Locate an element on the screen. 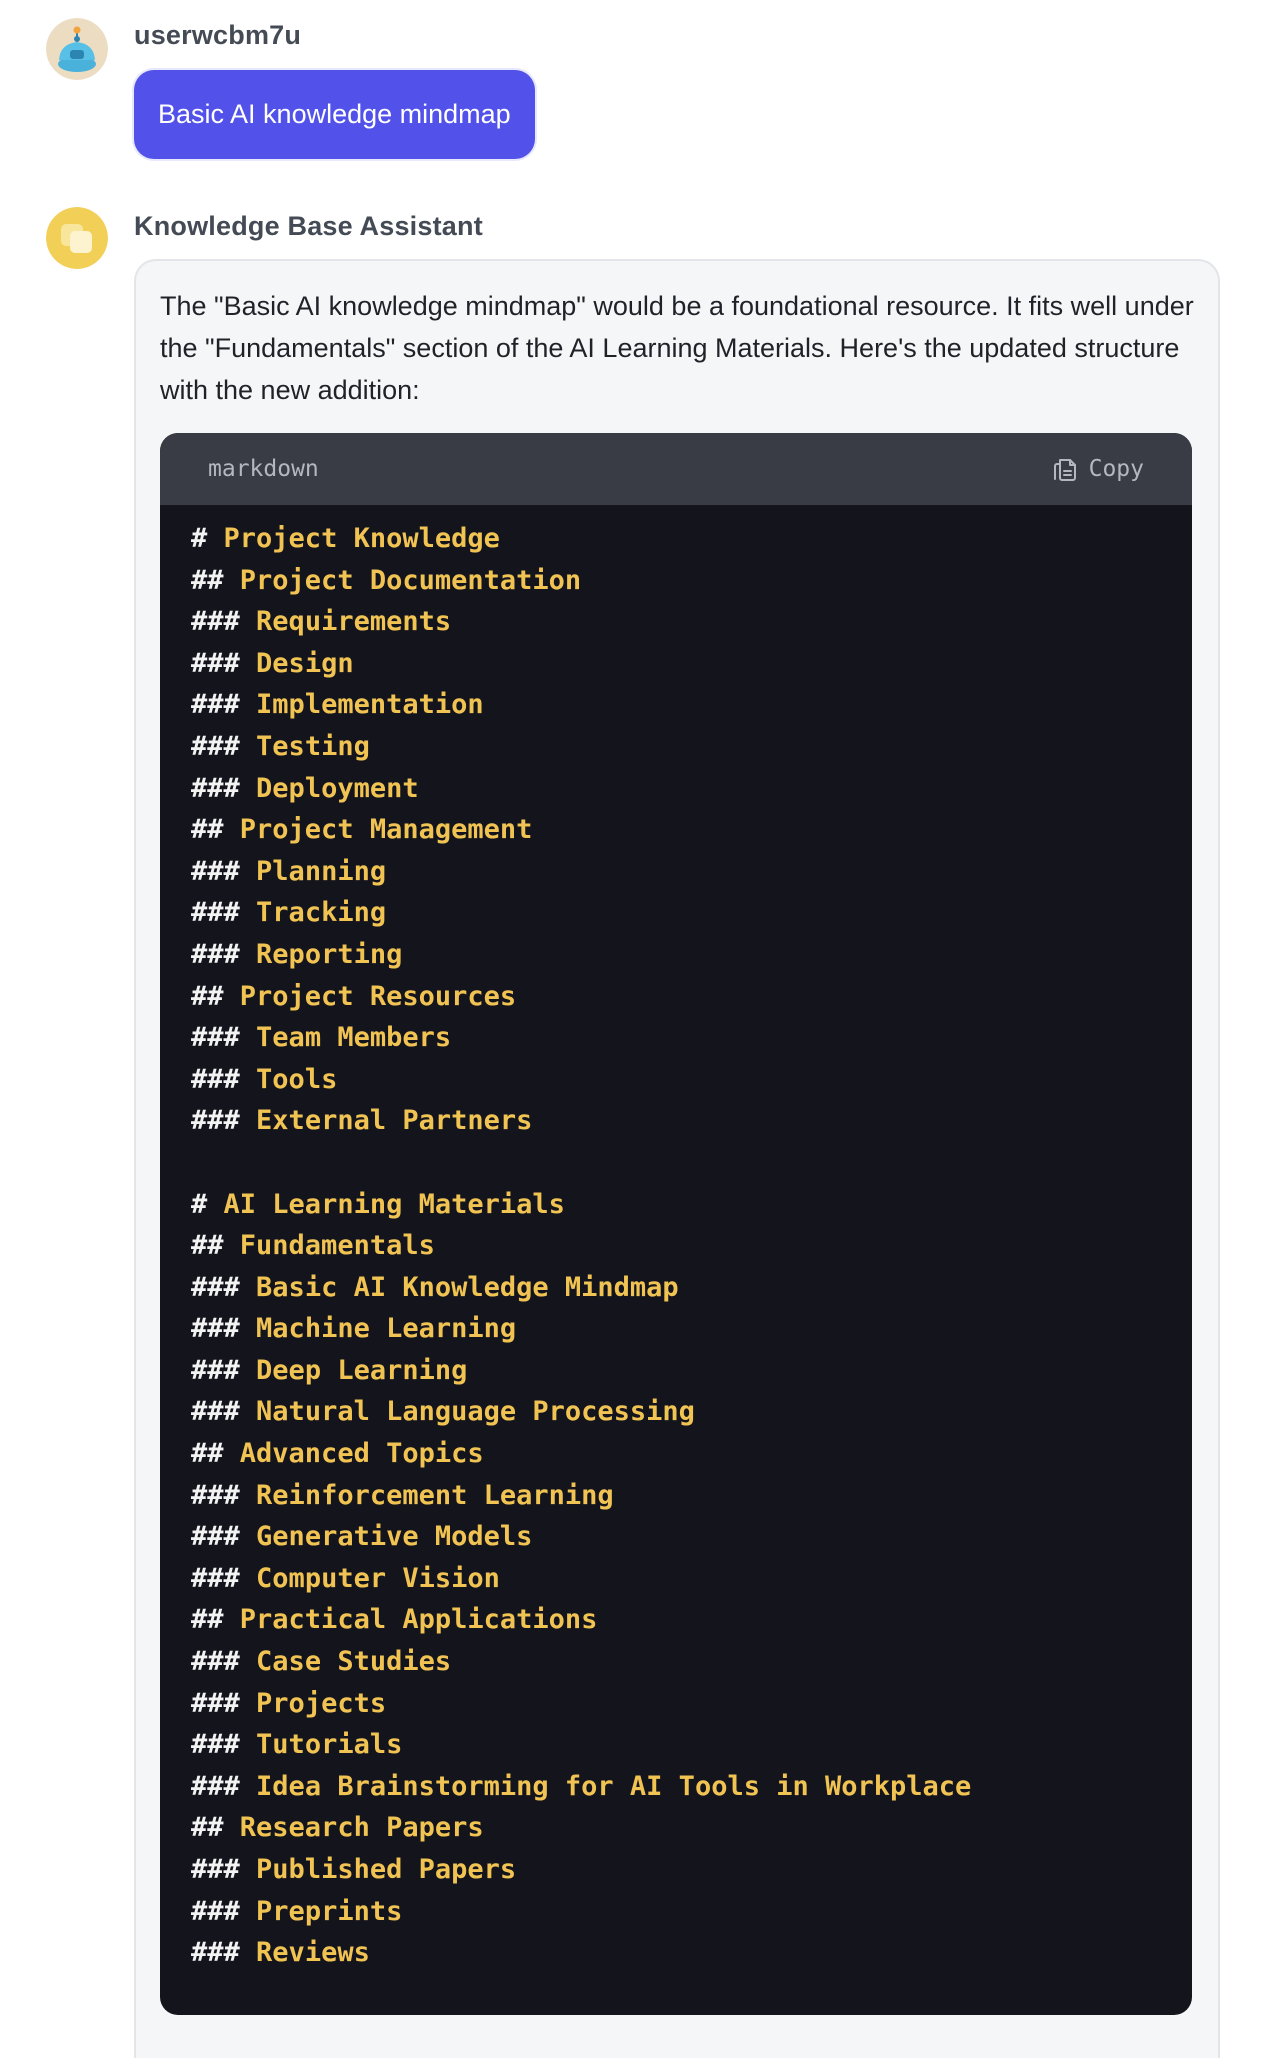 This screenshot has width=1274, height=2058. heading-text: Practical Applications is located at coordinates (418, 1620).